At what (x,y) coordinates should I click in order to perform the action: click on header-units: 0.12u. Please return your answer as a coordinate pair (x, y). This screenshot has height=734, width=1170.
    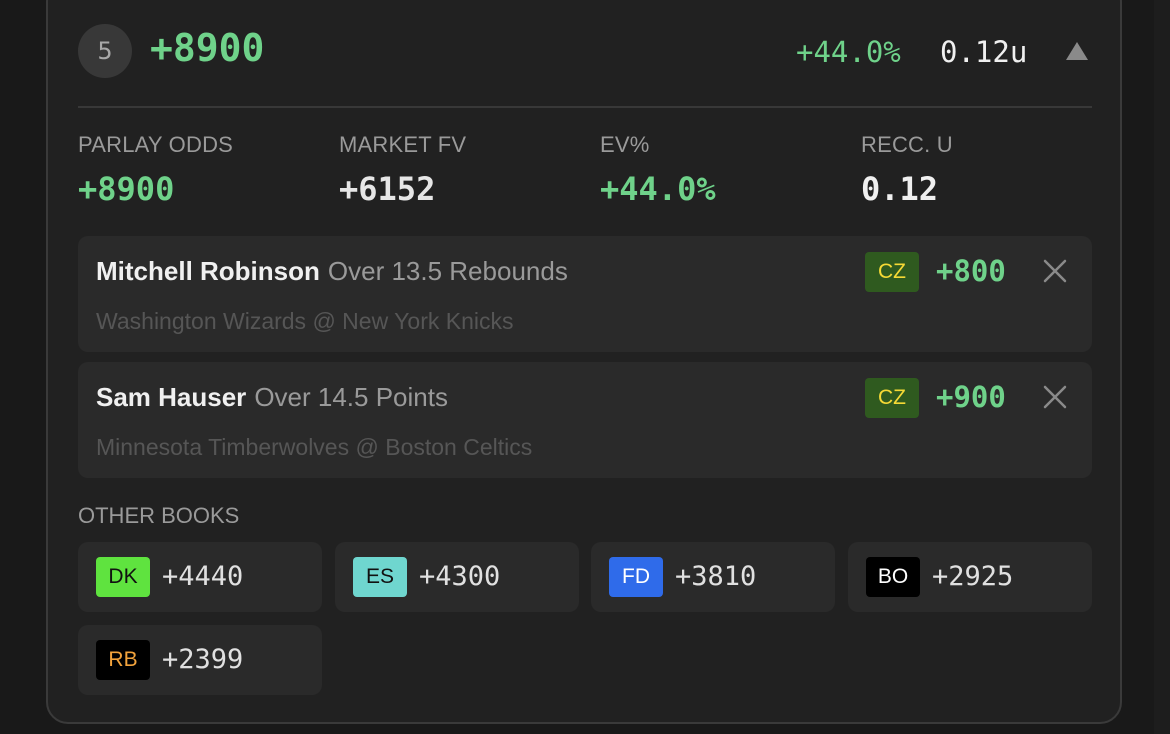
    Looking at the image, I should click on (984, 52).